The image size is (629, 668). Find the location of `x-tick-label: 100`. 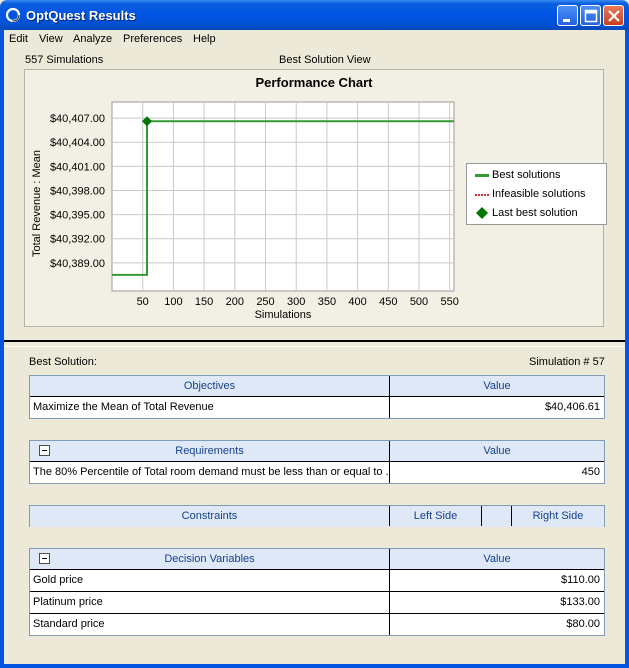

x-tick-label: 100 is located at coordinates (173, 302).